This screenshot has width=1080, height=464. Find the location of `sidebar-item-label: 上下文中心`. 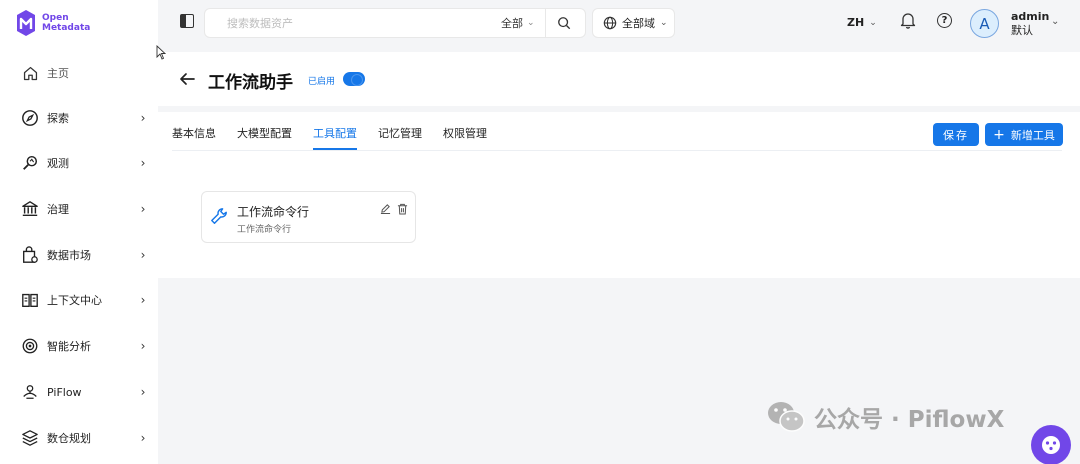

sidebar-item-label: 上下文中心 is located at coordinates (74, 300).